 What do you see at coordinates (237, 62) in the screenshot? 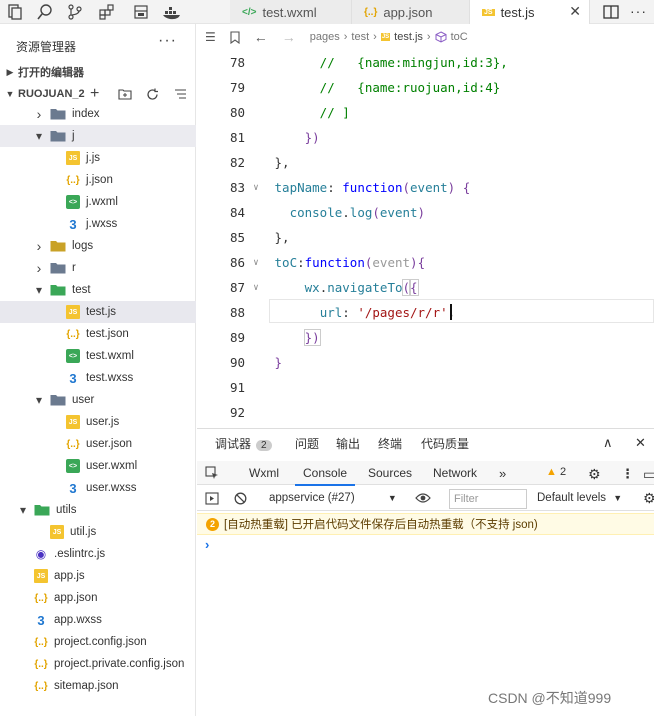
I see `line-number: 78` at bounding box center [237, 62].